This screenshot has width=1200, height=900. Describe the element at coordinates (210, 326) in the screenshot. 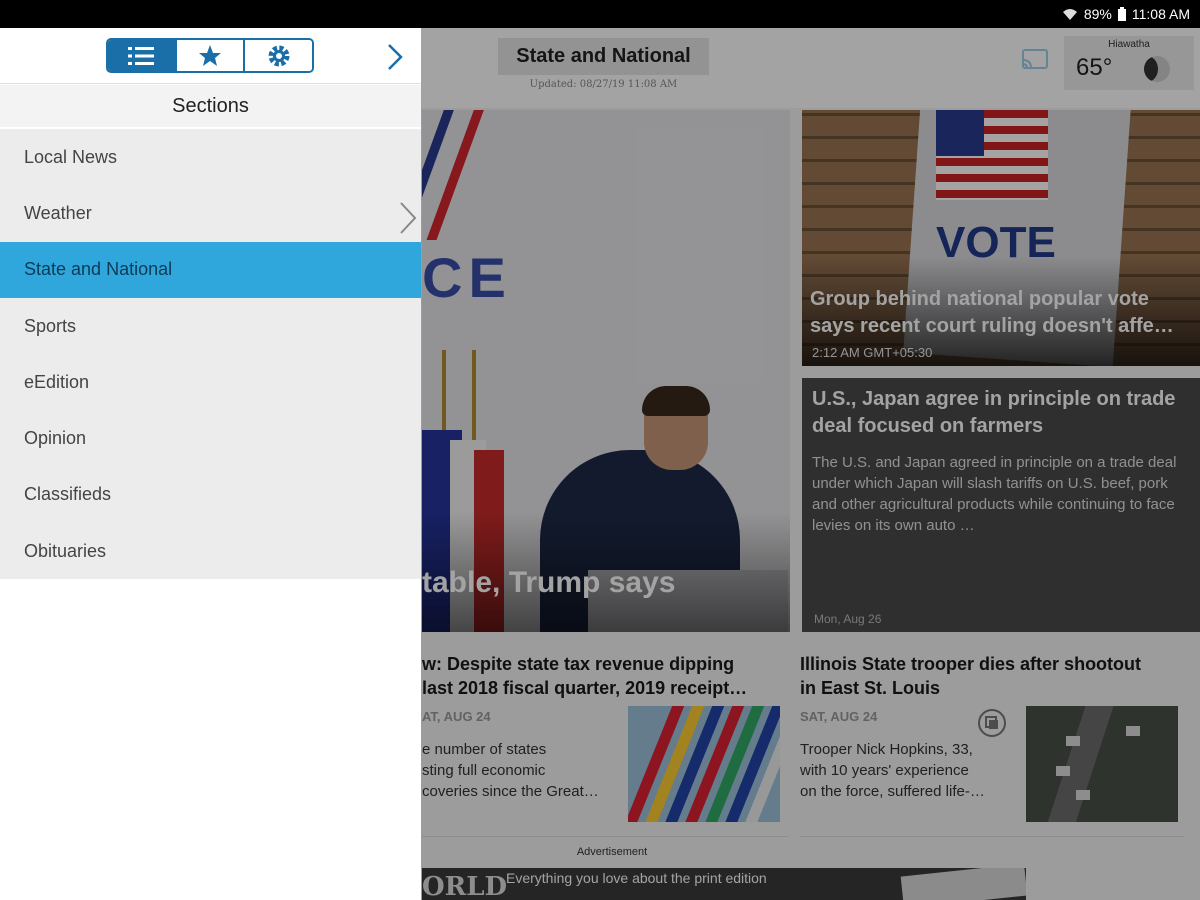

I see `menu-item-sports: Sports` at that location.